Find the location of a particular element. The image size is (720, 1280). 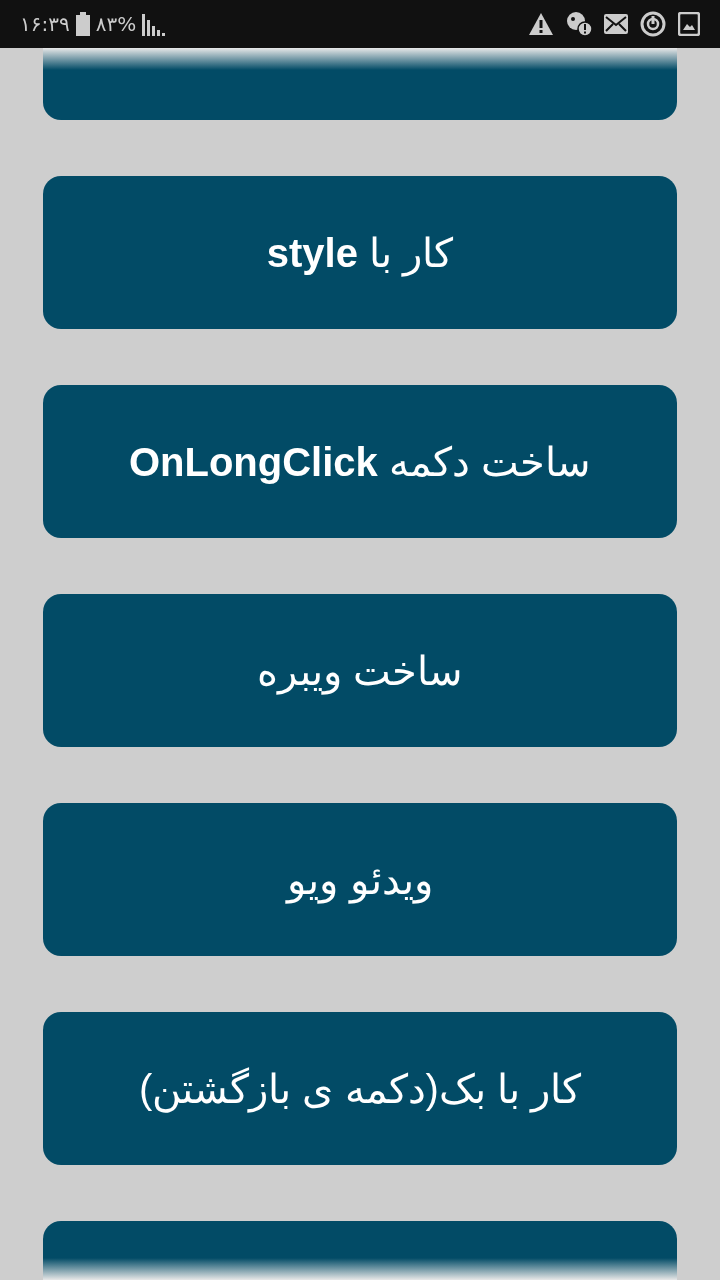

image-icon is located at coordinates (689, 24).